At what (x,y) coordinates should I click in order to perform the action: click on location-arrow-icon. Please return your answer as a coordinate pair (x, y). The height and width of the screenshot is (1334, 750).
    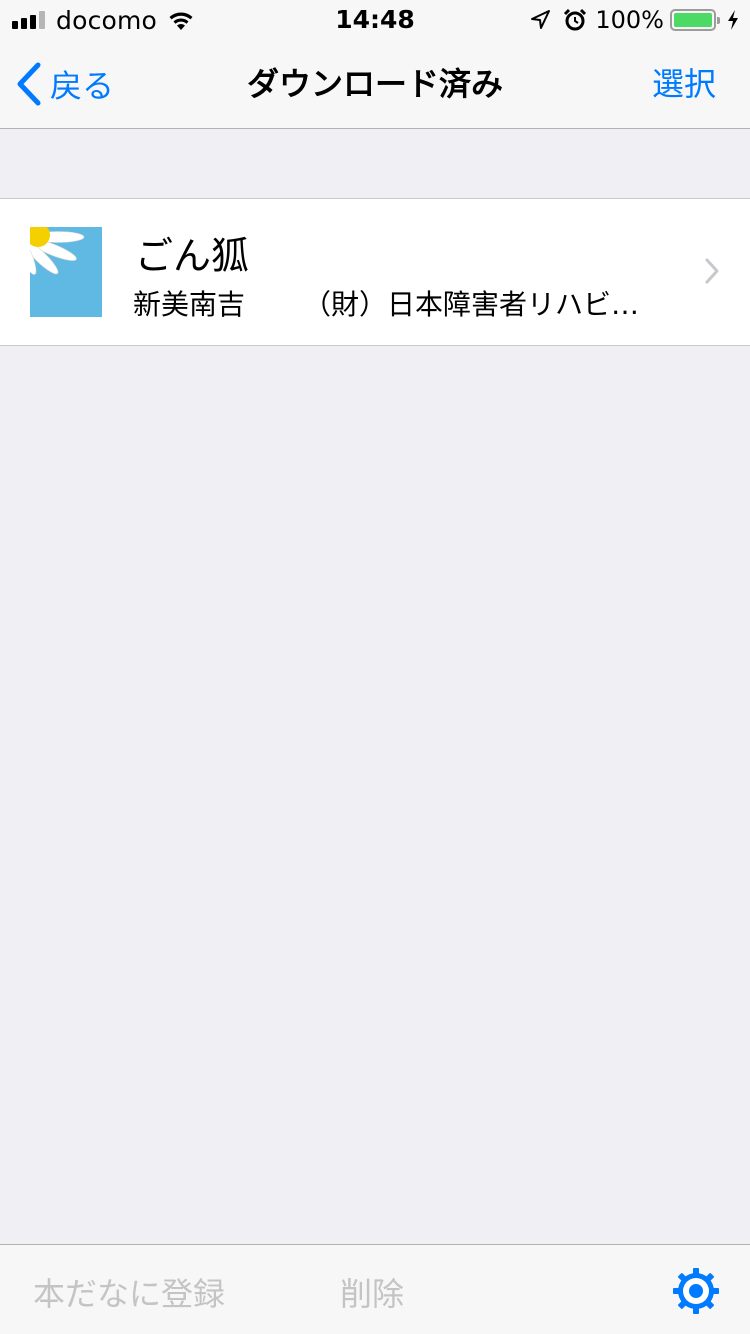
    Looking at the image, I should click on (541, 19).